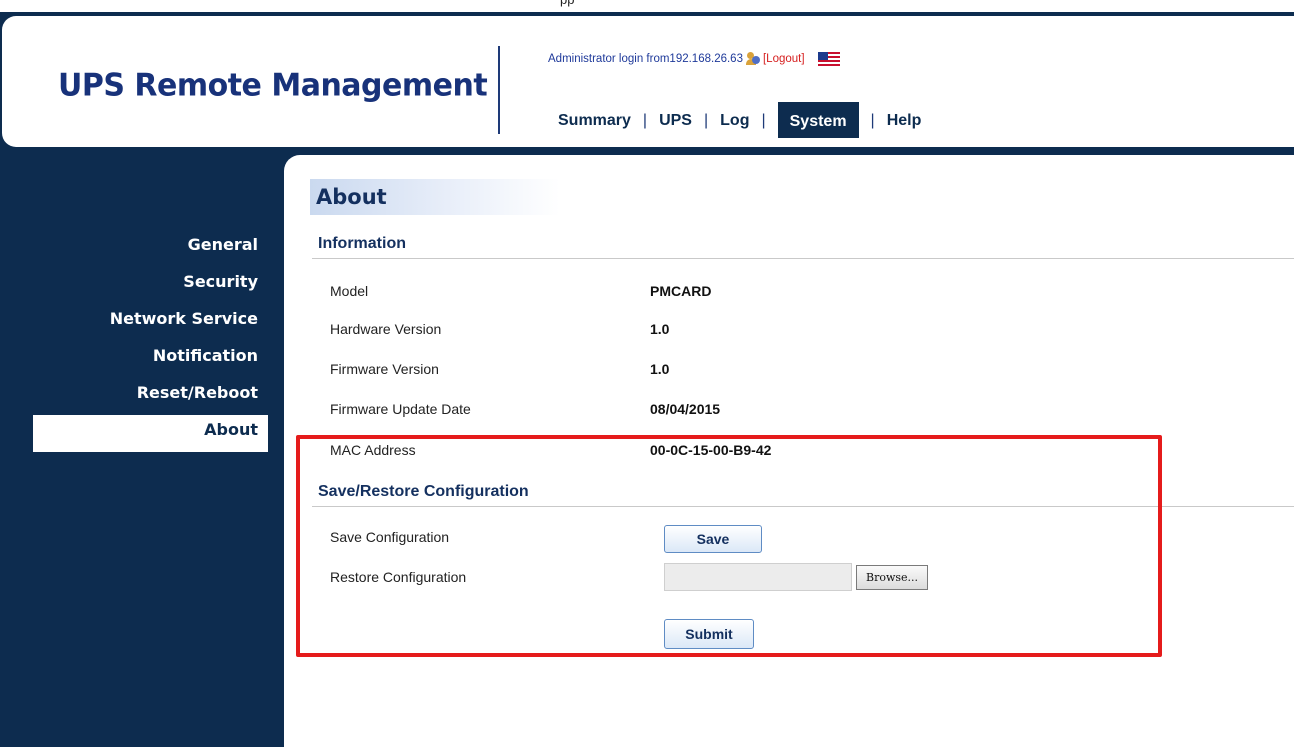 The height and width of the screenshot is (747, 1294). I want to click on restore-config-label: Restore Configuration, so click(398, 577).